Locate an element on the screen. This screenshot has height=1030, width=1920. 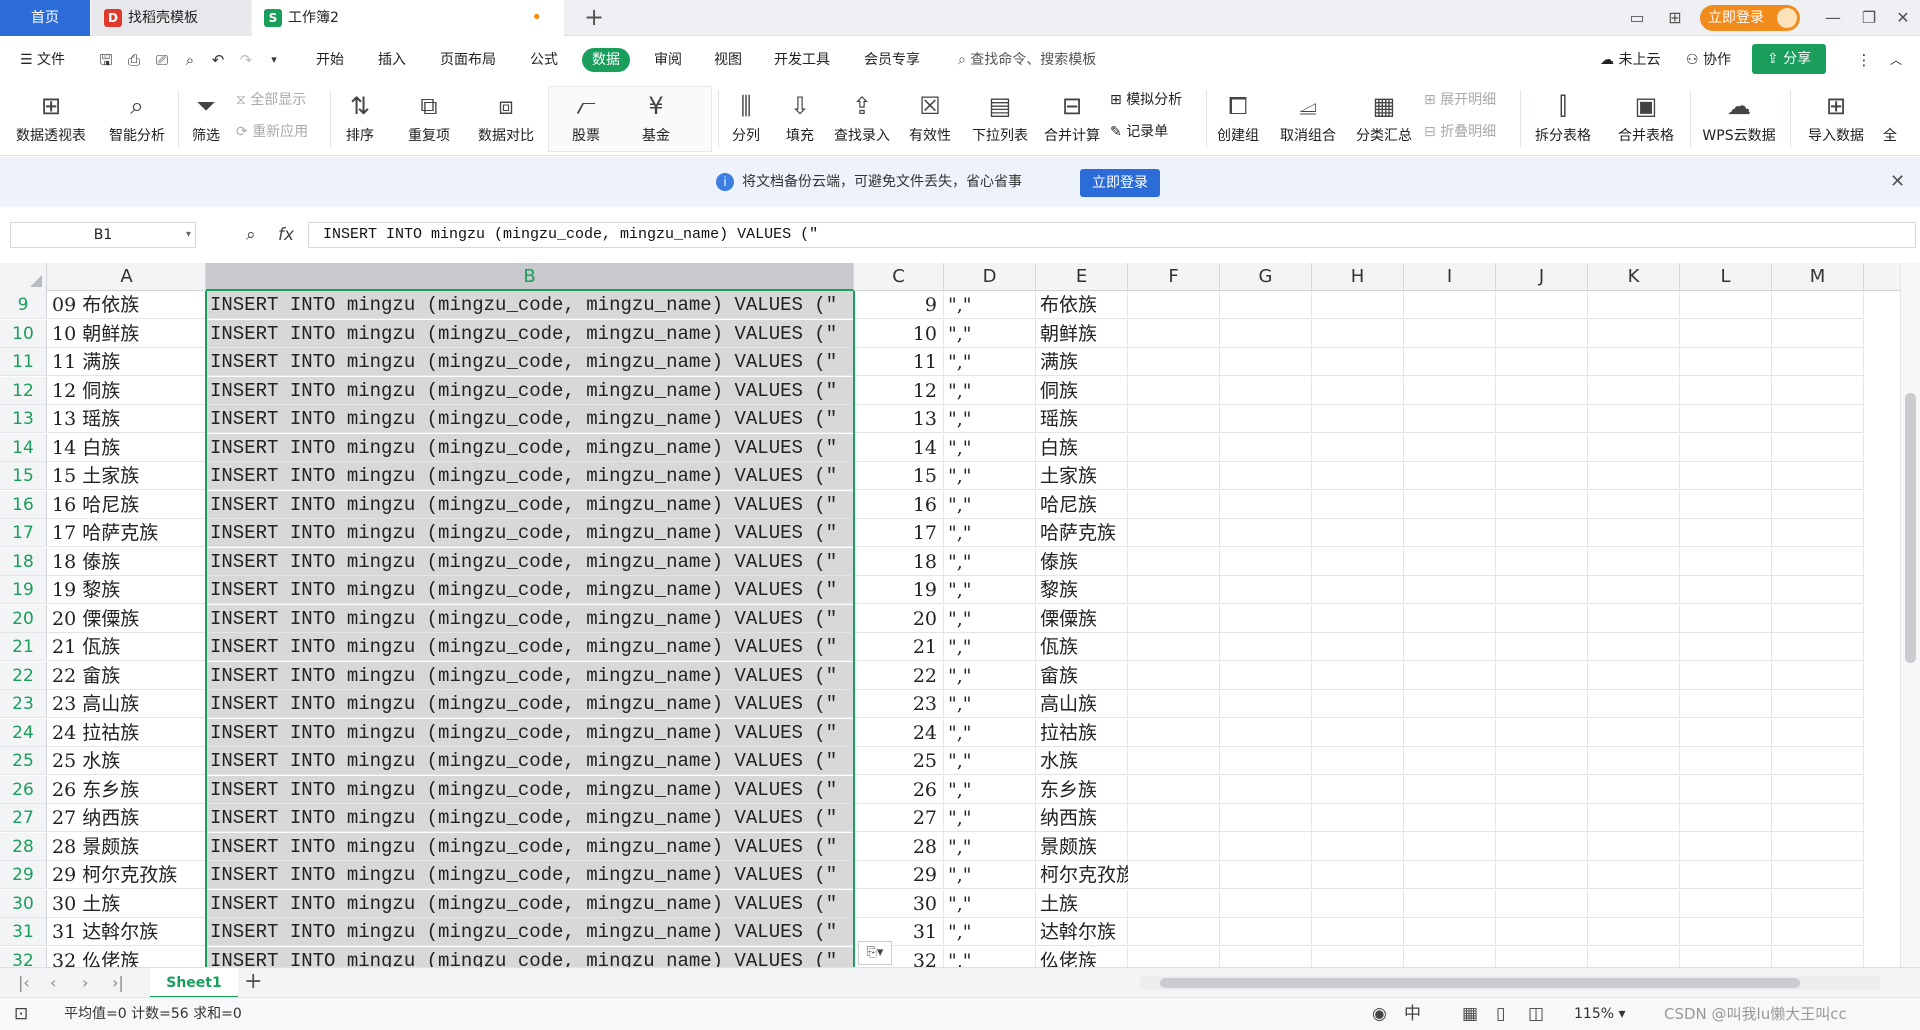
column-header-c: C is located at coordinates (899, 277).